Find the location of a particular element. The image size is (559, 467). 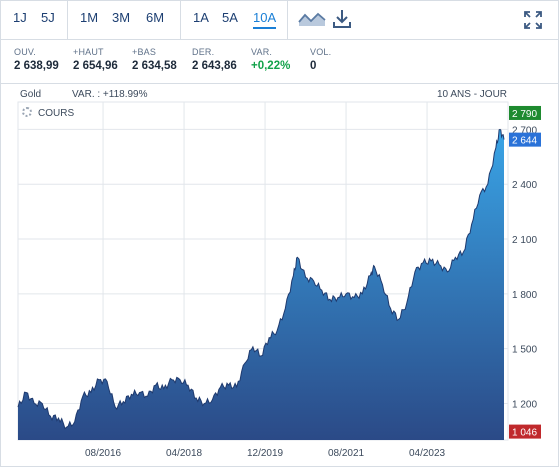

y-tick-label: 1 500 is located at coordinates (524, 350).